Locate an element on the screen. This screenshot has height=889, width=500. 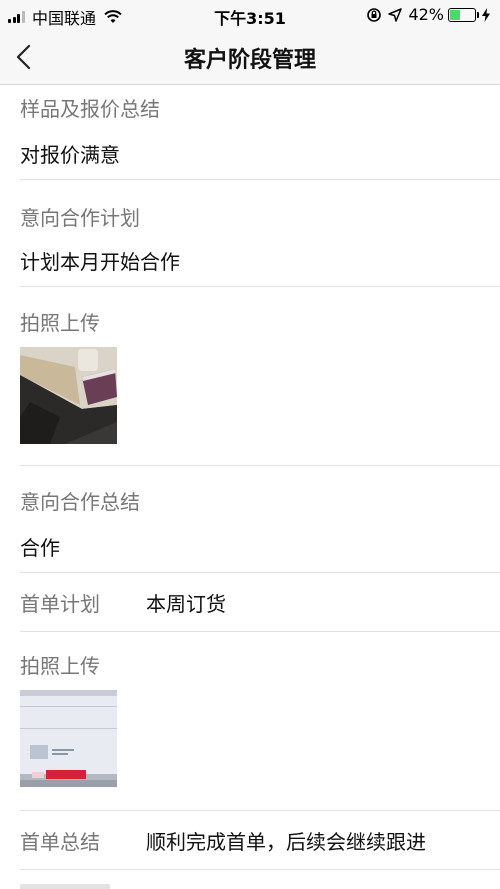
next-section-label-partial is located at coordinates (65, 886).